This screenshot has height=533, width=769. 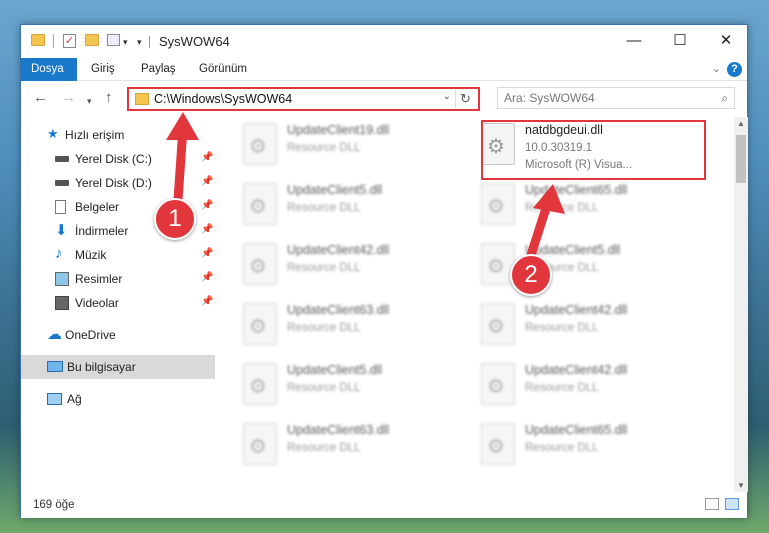 What do you see at coordinates (343, 145) in the screenshot?
I see `list-item: UpdateClient19.dll Resource DLL` at bounding box center [343, 145].